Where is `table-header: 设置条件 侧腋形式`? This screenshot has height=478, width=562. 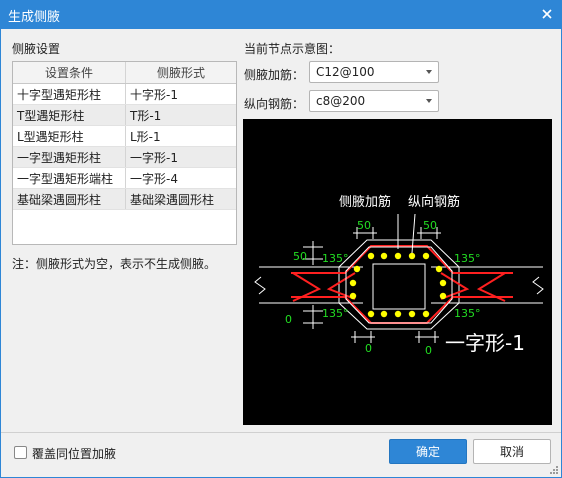 table-header: 设置条件 侧腋形式 is located at coordinates (124, 73).